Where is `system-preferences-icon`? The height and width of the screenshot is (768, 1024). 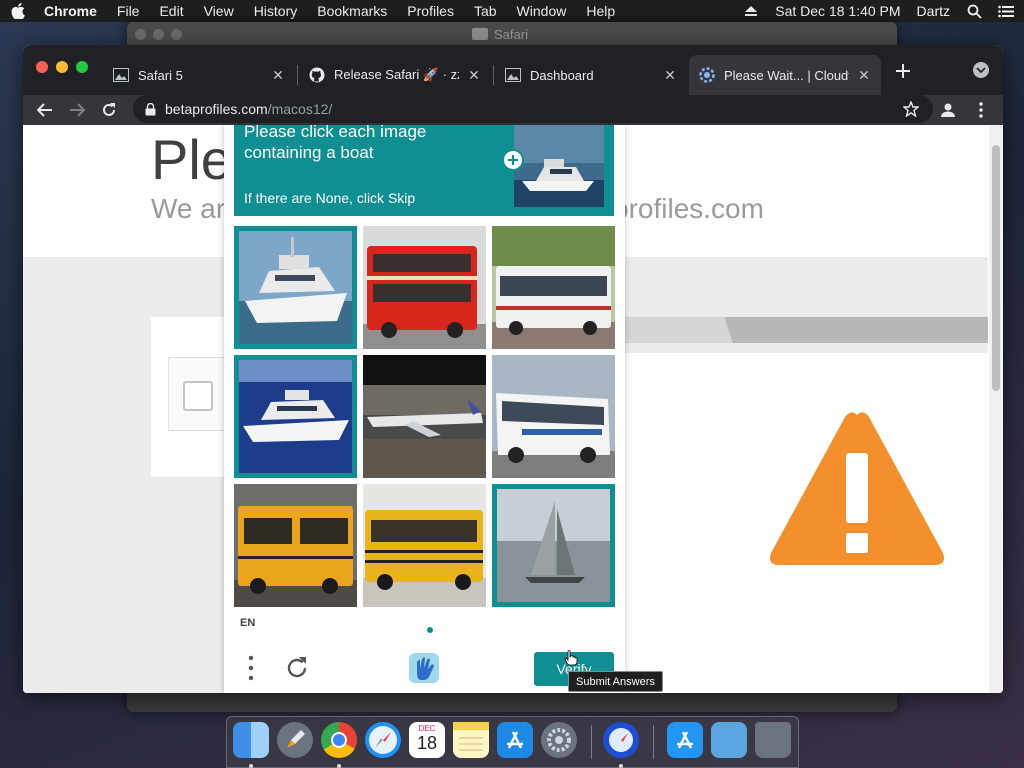 system-preferences-icon is located at coordinates (559, 740).